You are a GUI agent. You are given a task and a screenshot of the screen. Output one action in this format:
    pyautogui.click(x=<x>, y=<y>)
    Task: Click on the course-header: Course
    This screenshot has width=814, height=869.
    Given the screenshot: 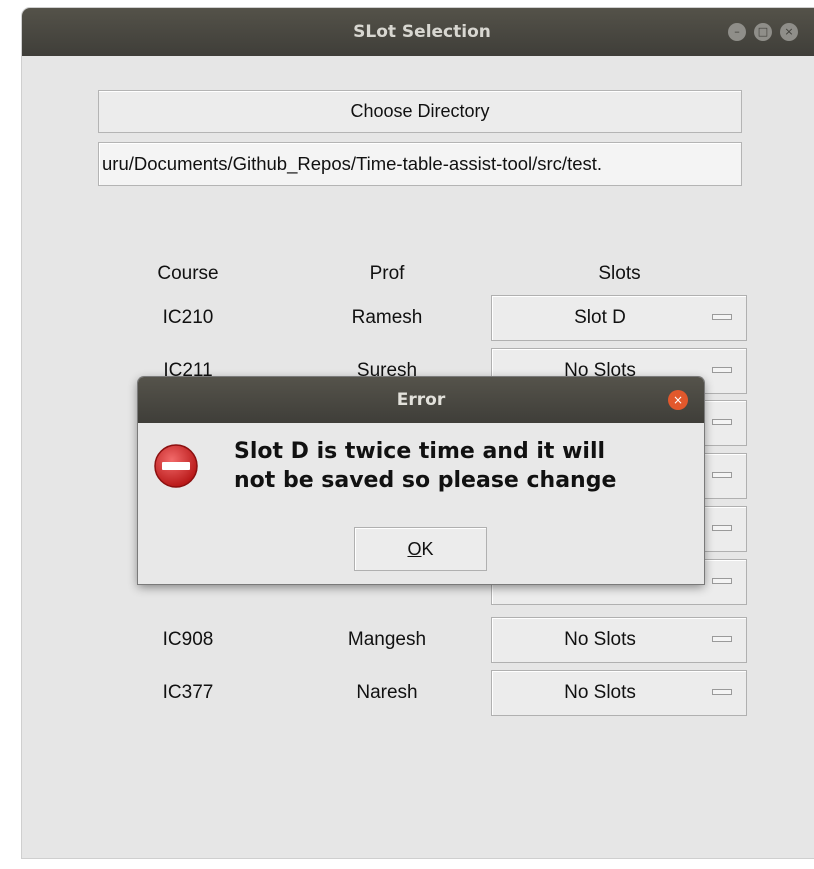 What is the action you would take?
    pyautogui.click(x=188, y=273)
    